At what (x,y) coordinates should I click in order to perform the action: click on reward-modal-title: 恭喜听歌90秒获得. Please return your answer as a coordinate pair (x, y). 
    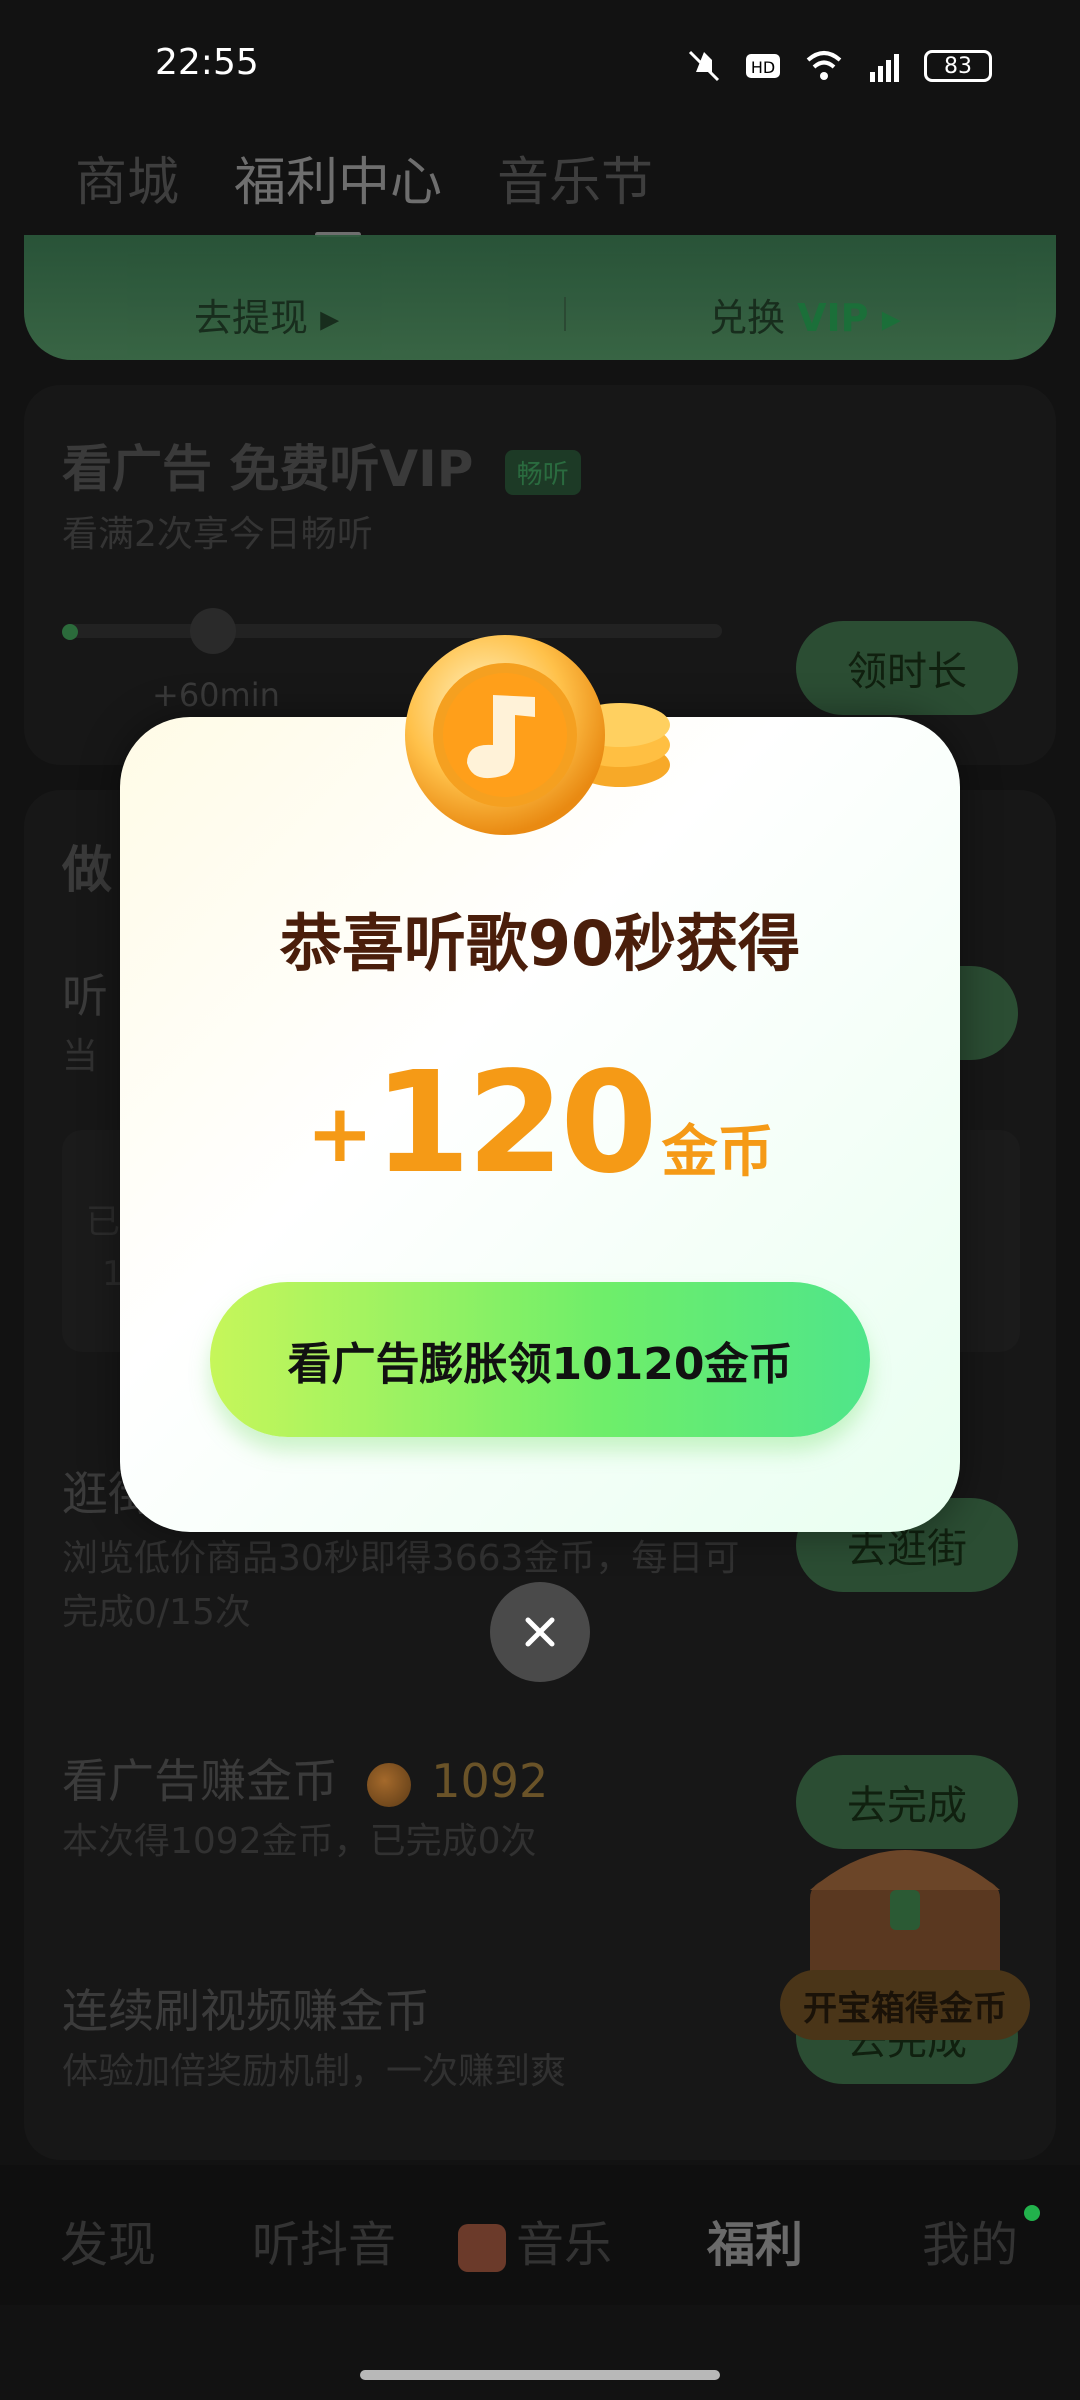
    Looking at the image, I should click on (540, 943).